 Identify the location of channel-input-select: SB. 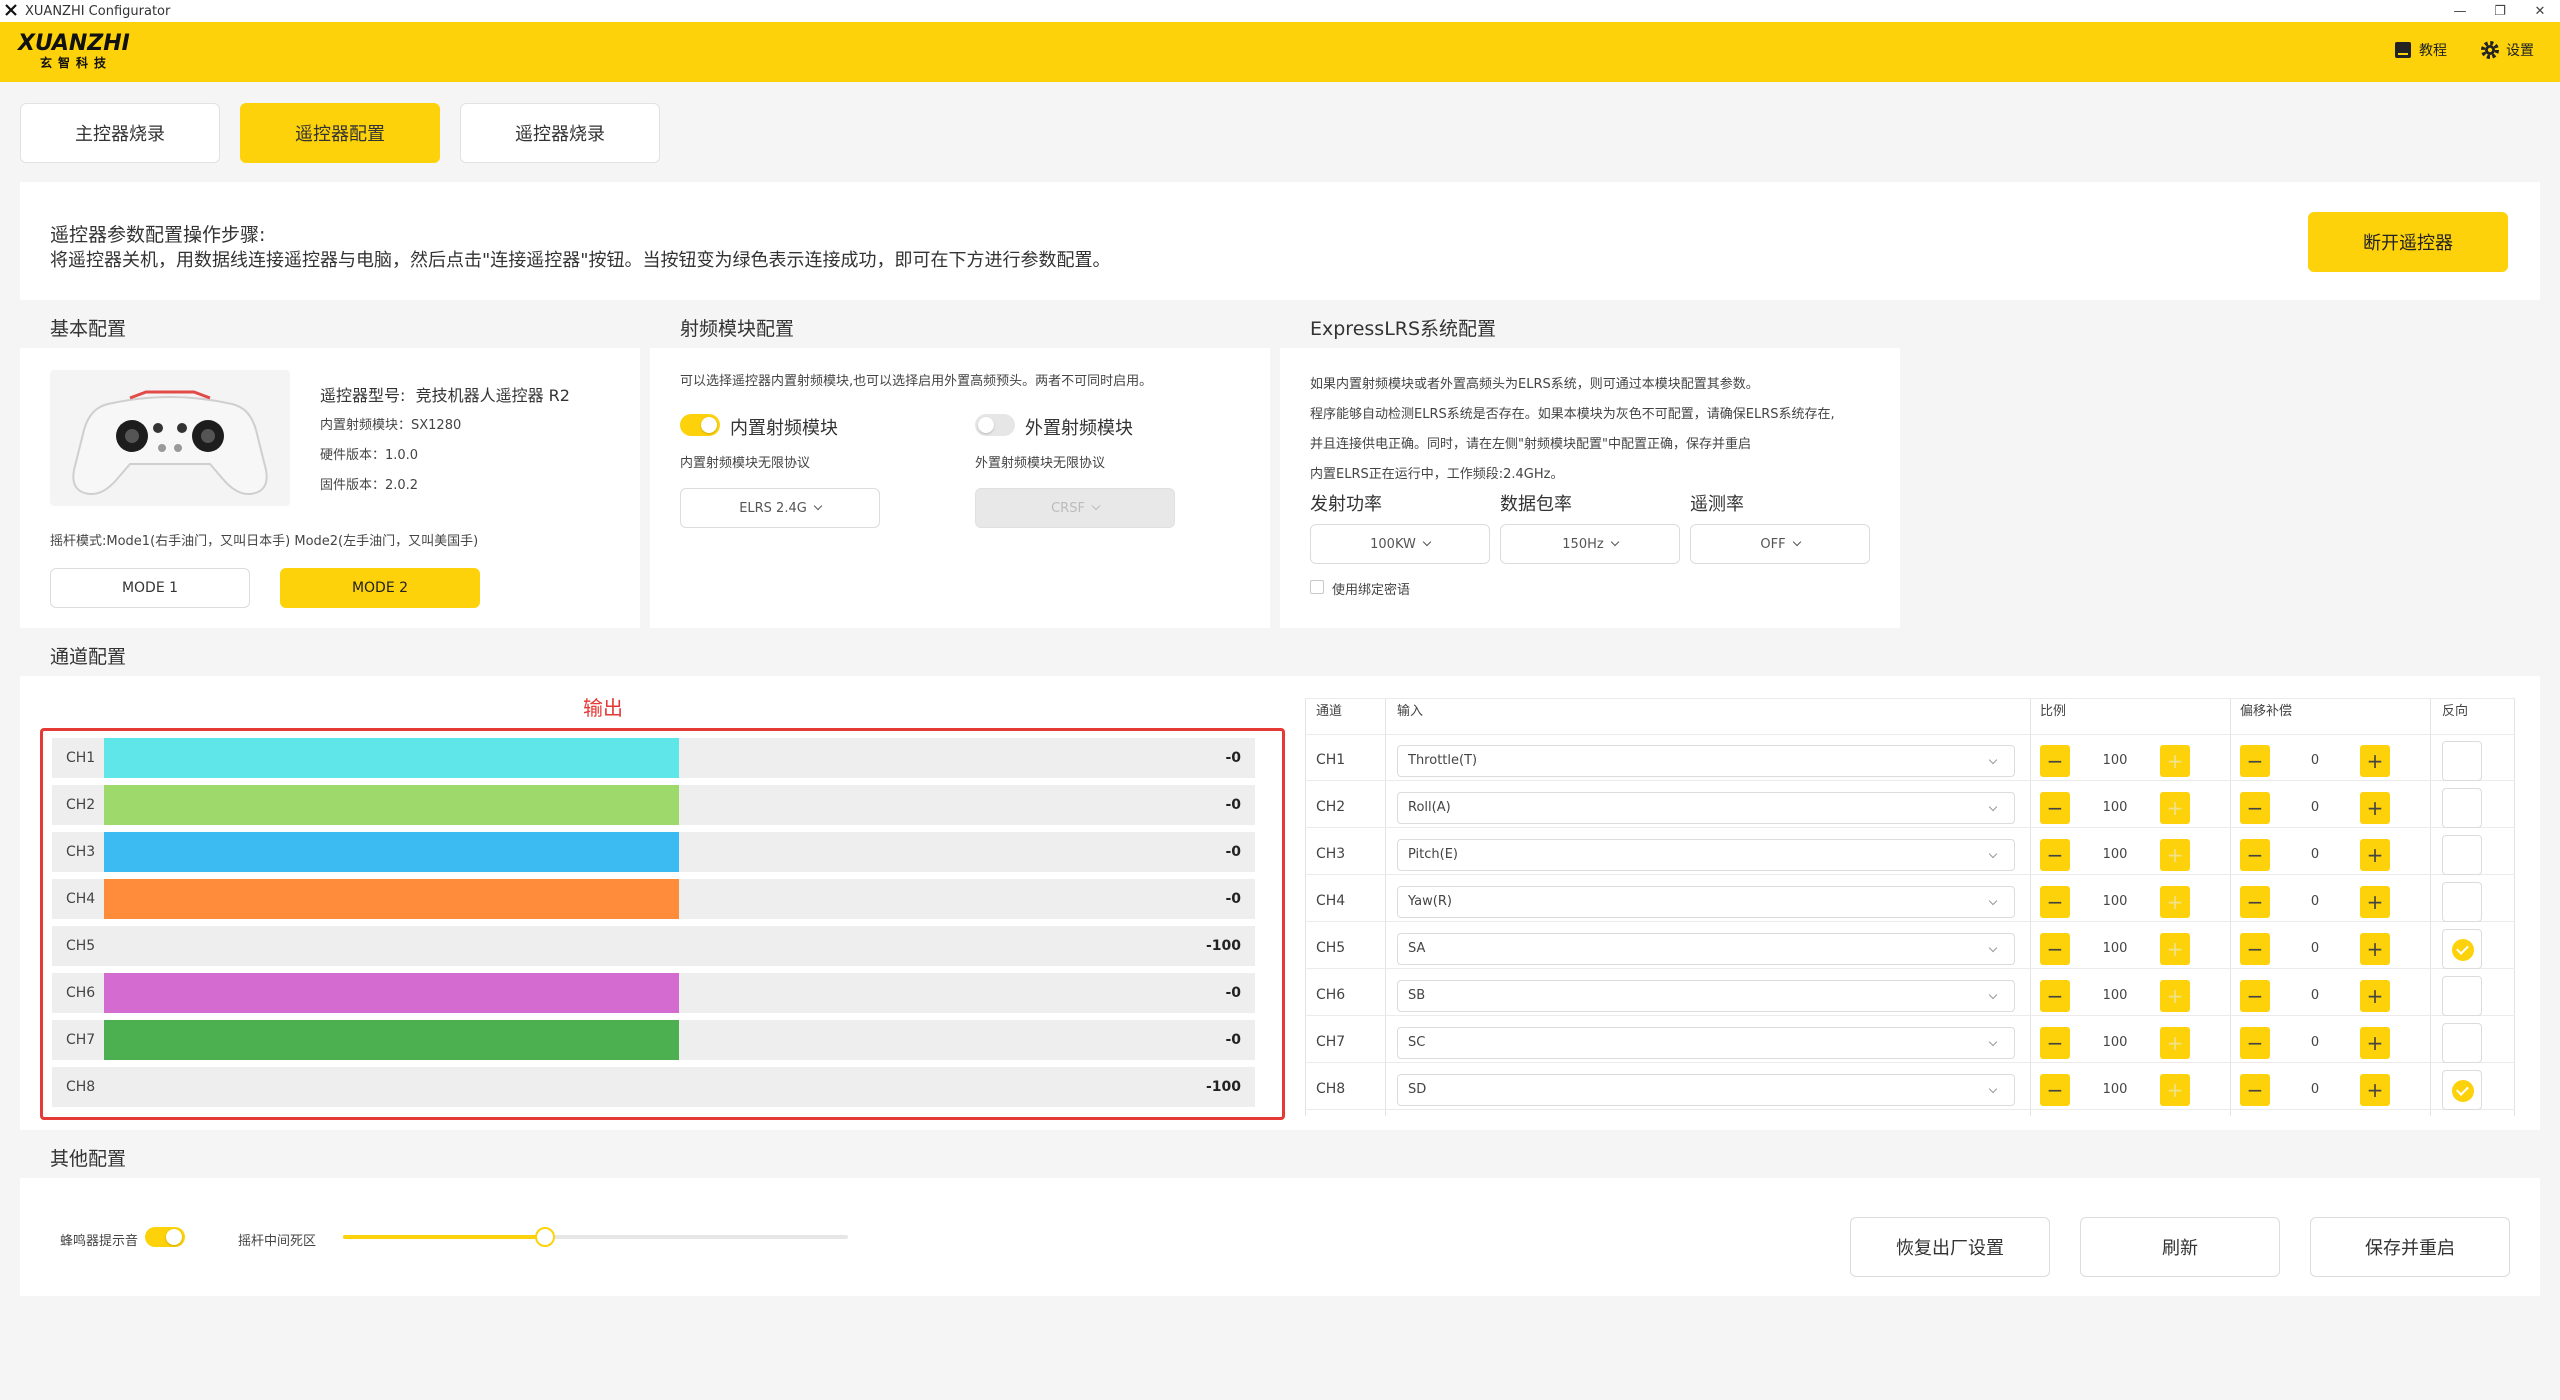
(1706, 996).